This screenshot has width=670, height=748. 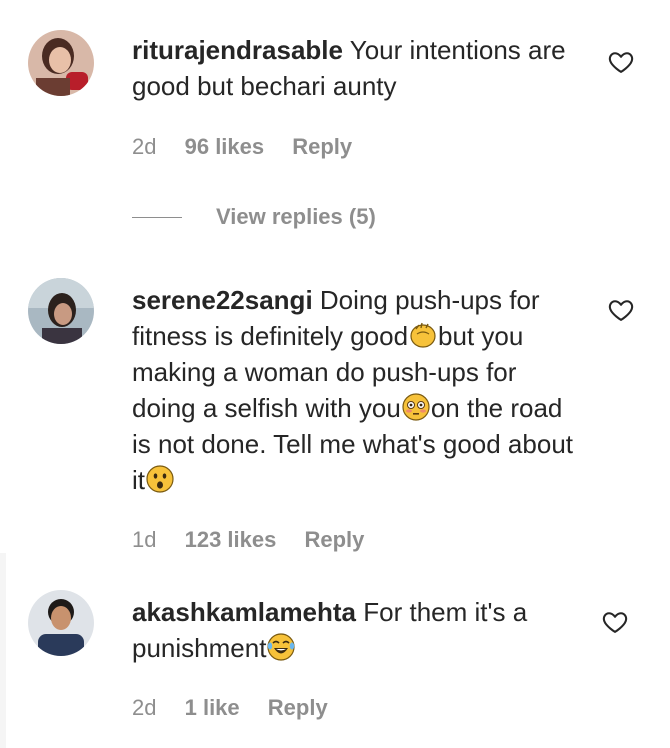 I want to click on comment-likes: 1 like, so click(x=212, y=707).